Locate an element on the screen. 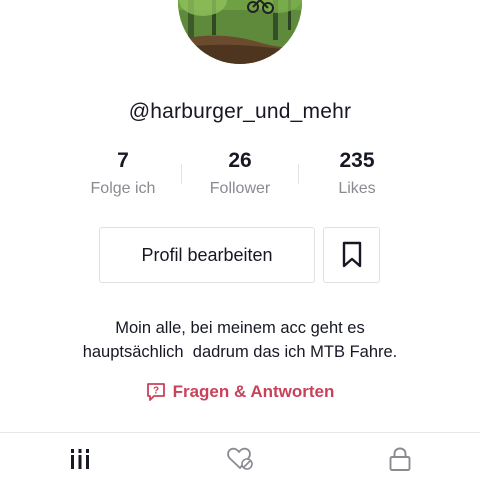 The width and height of the screenshot is (480, 480). question-chat-icon: ? is located at coordinates (156, 392).